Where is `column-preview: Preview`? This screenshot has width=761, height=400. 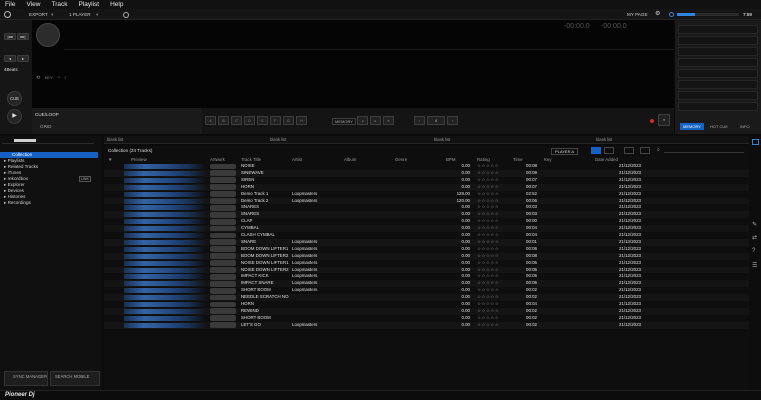 column-preview: Preview is located at coordinates (139, 159).